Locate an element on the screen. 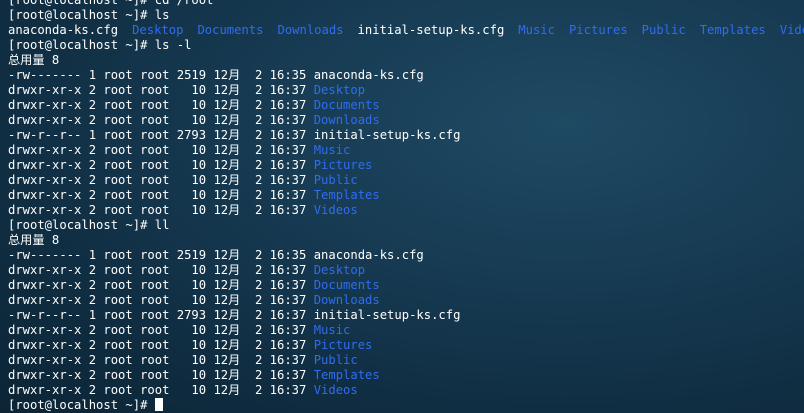 Image resolution: width=804 pixels, height=413 pixels. active-prompt-line: [root@localhost ~]# is located at coordinates (403, 405).